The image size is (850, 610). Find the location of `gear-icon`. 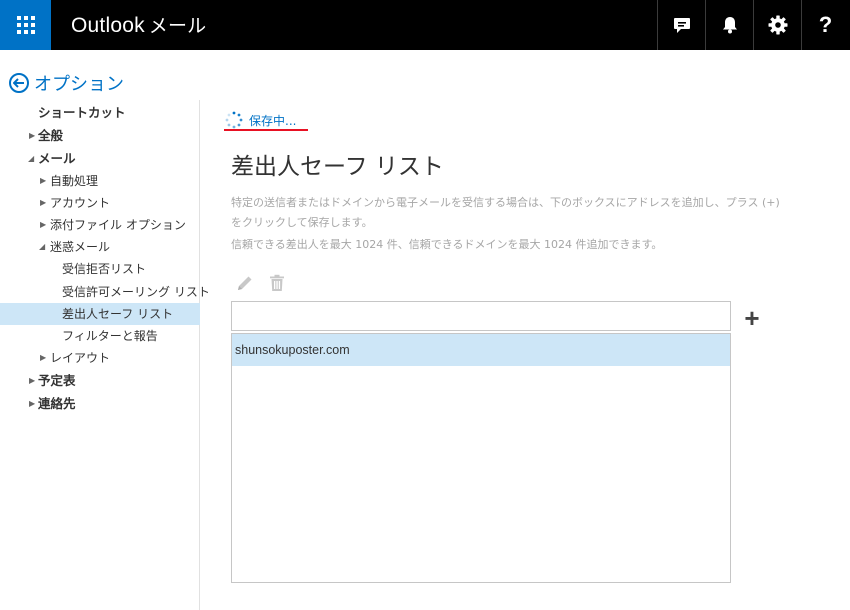

gear-icon is located at coordinates (777, 25).